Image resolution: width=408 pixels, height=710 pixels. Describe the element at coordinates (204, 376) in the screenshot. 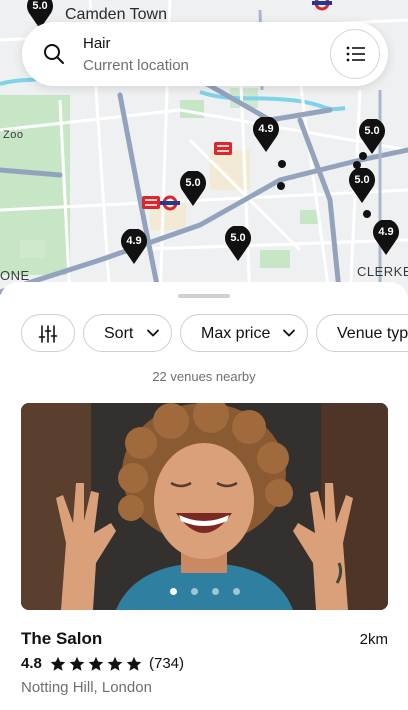

I see `results-count: 22 venues nearby` at that location.